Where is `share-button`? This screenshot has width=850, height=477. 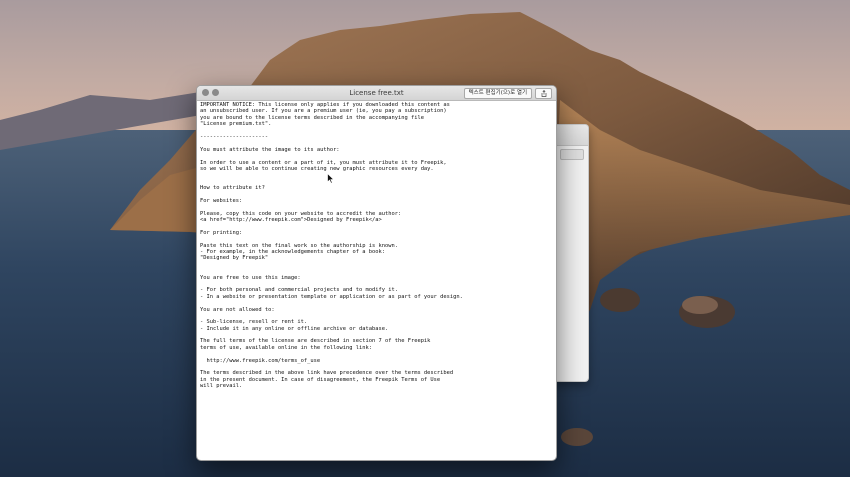 share-button is located at coordinates (543, 93).